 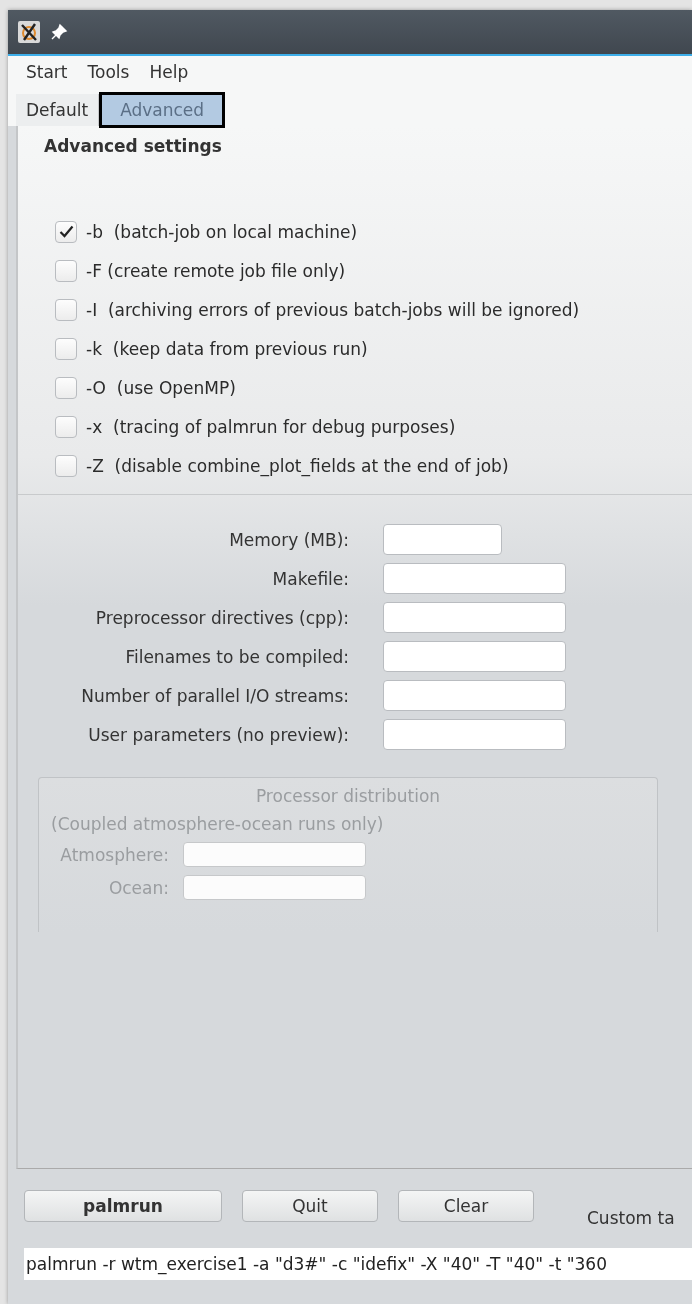 I want to click on command-field: palmrun -r wtm_exercise1 -a "d3#" -c "idefix" -X "40" -T "40" -t "360, so click(x=358, y=1264).